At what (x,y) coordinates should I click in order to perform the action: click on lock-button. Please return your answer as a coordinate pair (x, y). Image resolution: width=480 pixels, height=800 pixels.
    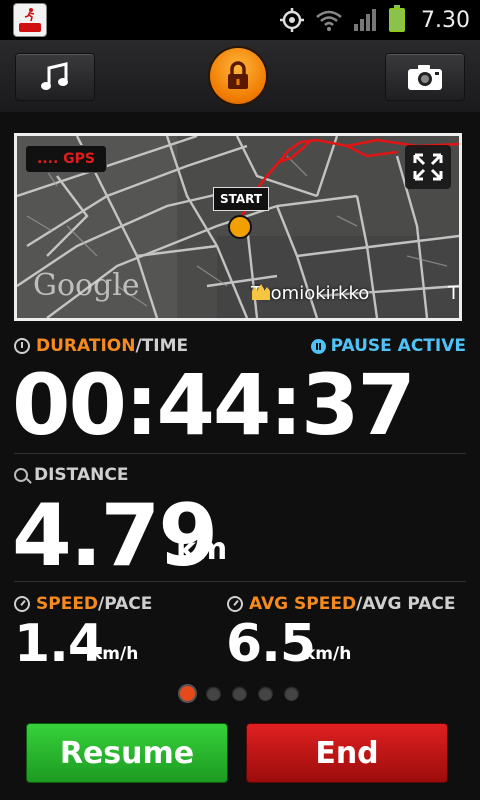
    Looking at the image, I should click on (238, 76).